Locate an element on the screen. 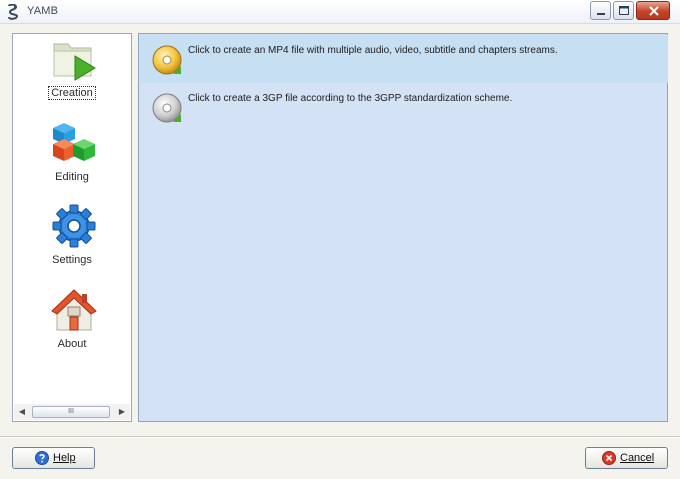 This screenshot has width=680, height=479. minimize-icon is located at coordinates (601, 14).